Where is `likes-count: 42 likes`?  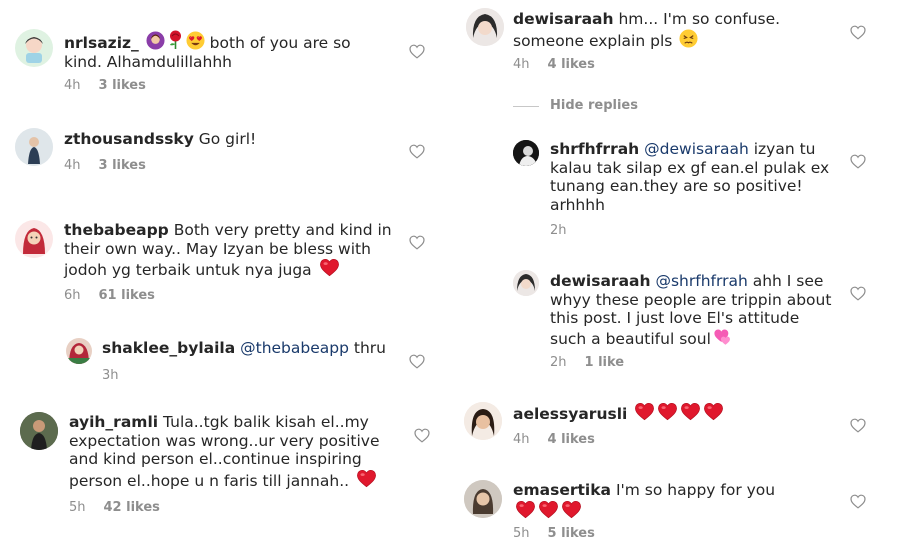 likes-count: 42 likes is located at coordinates (132, 507).